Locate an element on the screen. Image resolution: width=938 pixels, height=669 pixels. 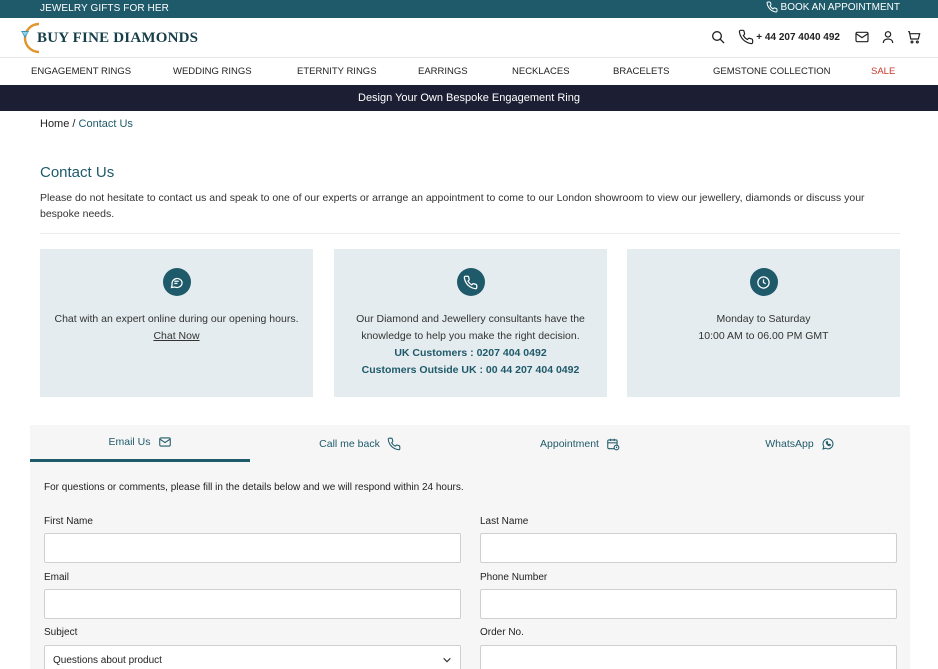
promo-banner-text: Design Your Own Bespoke Engagement Ring is located at coordinates (469, 98).